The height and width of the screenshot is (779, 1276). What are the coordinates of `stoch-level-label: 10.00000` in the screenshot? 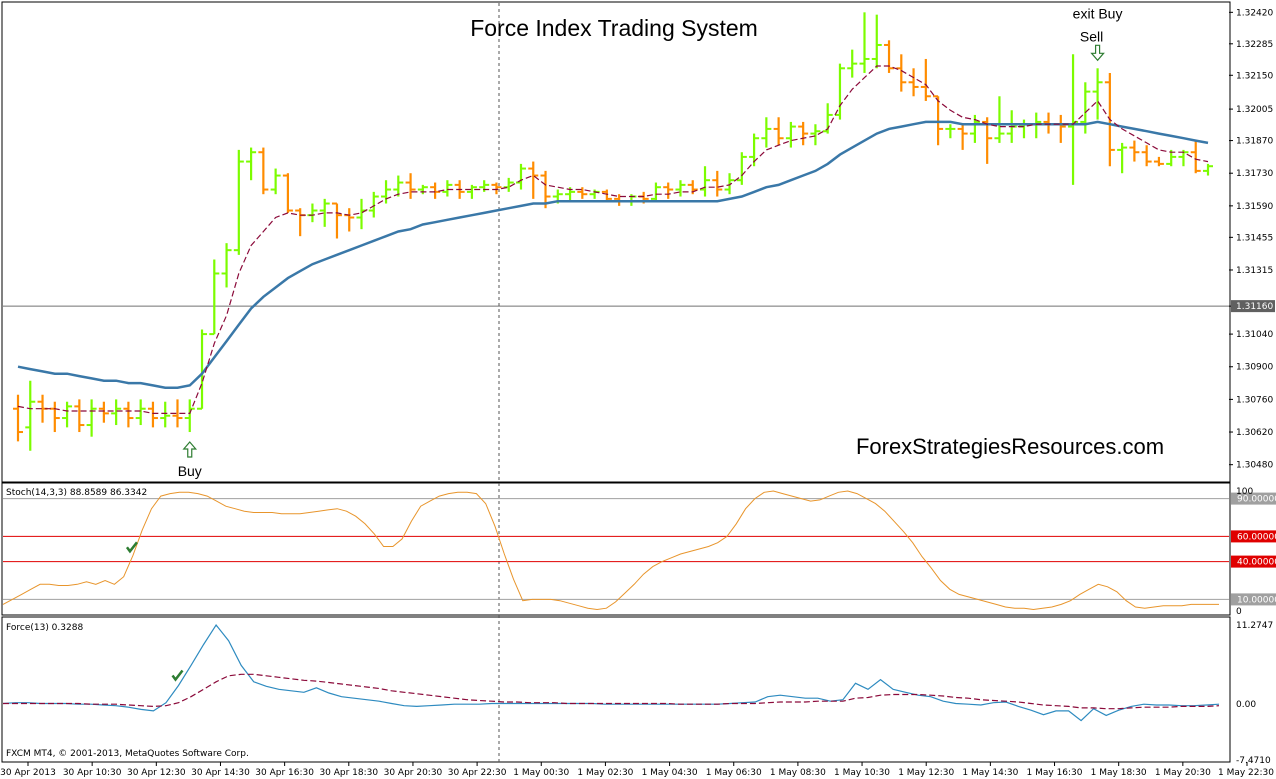 It's located at (1256, 600).